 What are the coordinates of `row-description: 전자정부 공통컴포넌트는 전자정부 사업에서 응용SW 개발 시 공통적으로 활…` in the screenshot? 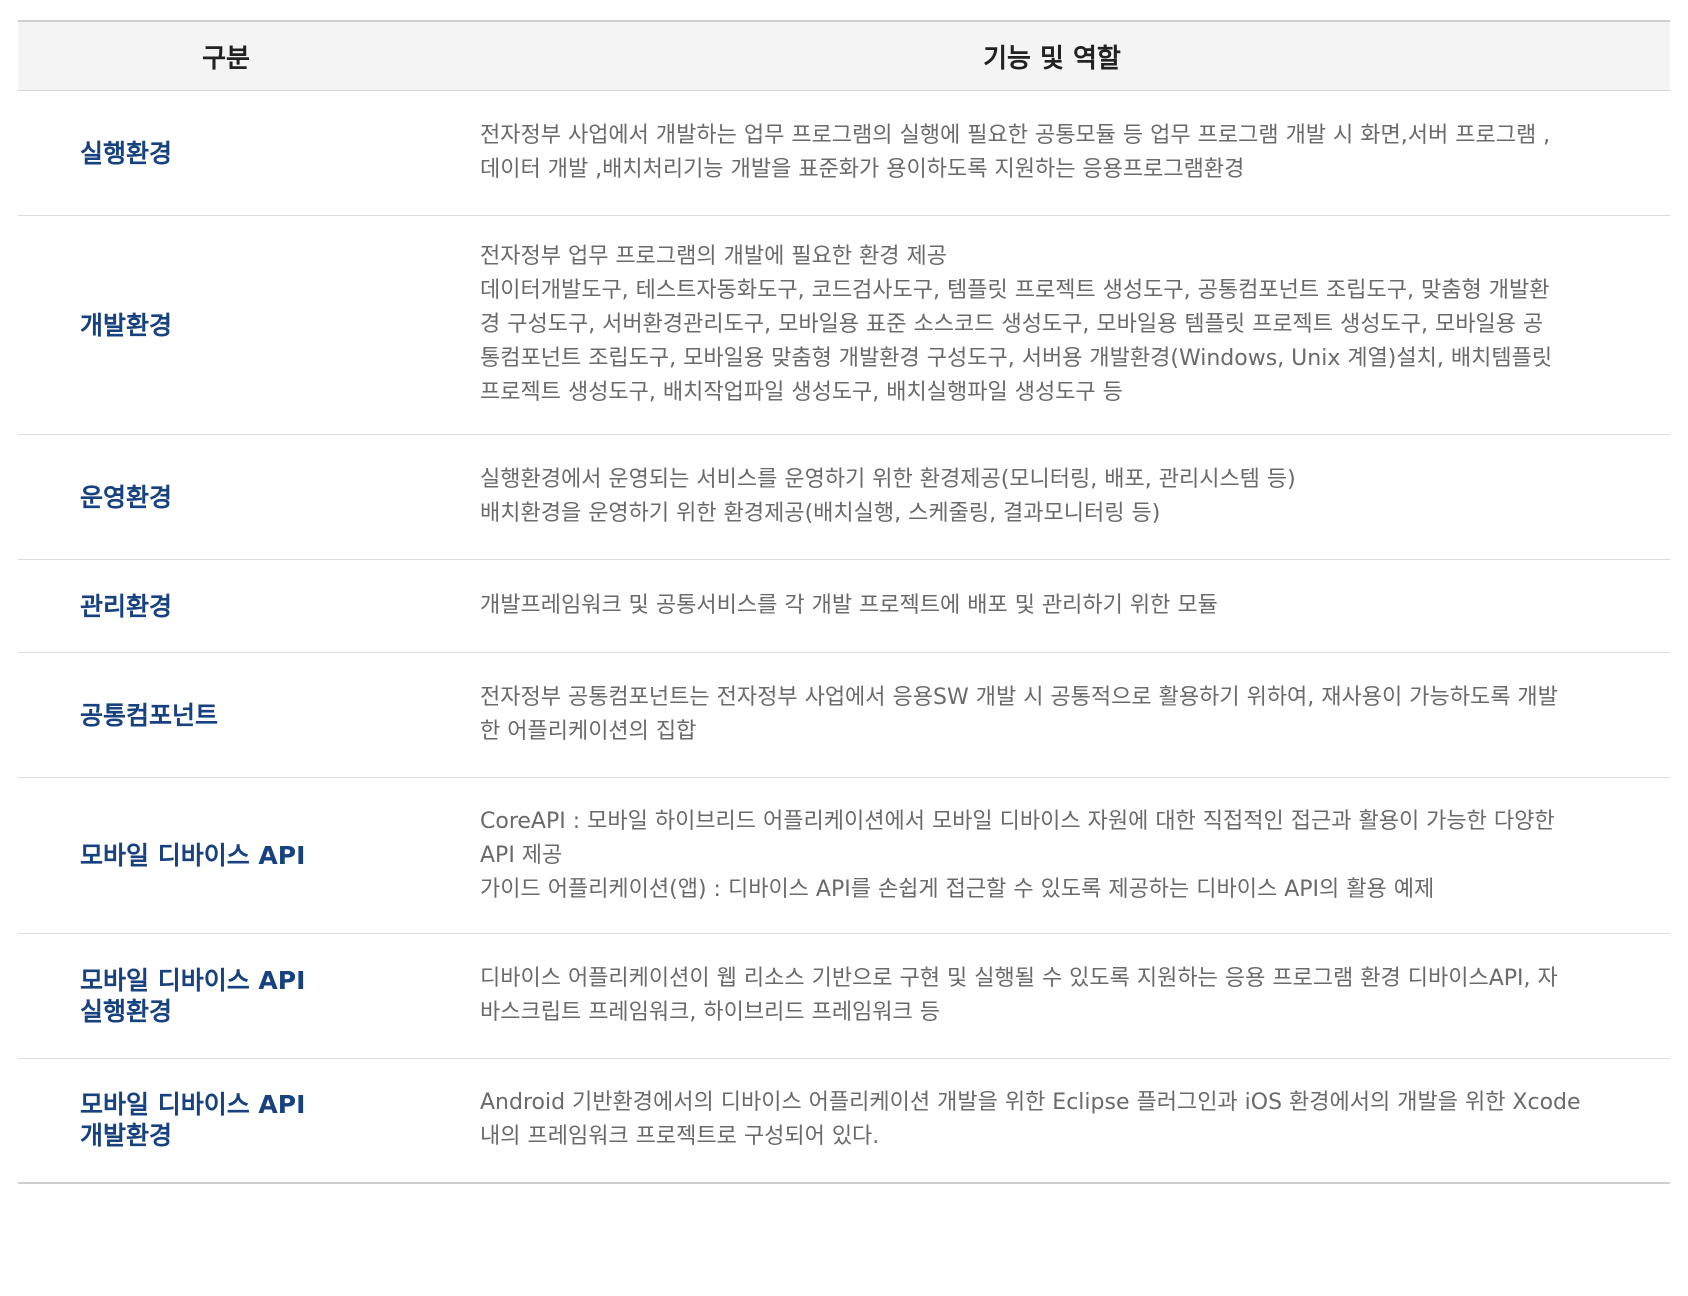 It's located at (1052, 715).